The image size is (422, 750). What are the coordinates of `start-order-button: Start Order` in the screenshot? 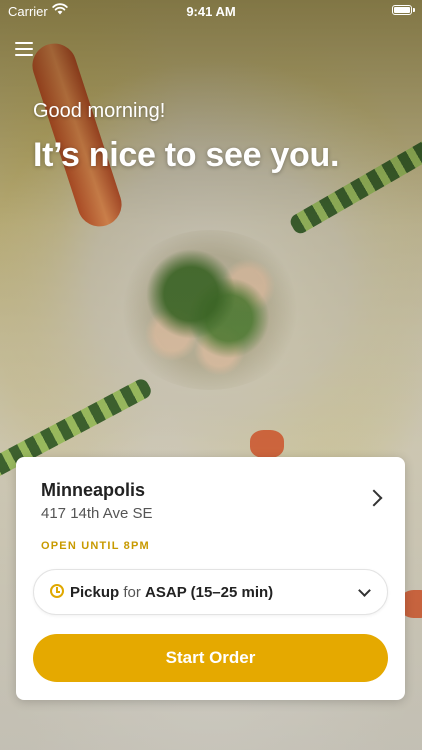 It's located at (210, 658).